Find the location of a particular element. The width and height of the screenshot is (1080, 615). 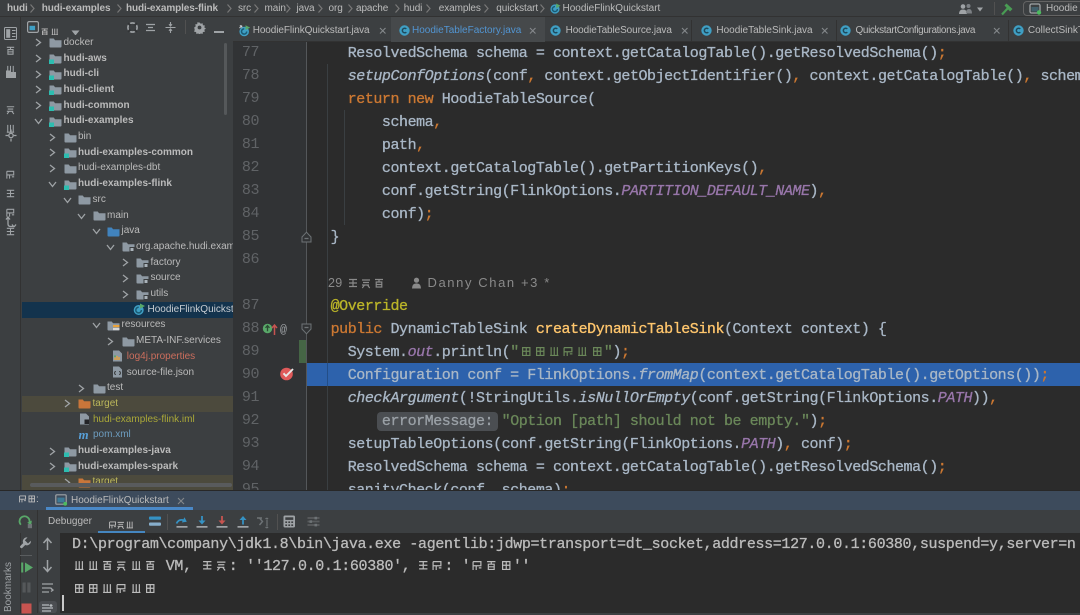

svg-text: m is located at coordinates (84, 435).